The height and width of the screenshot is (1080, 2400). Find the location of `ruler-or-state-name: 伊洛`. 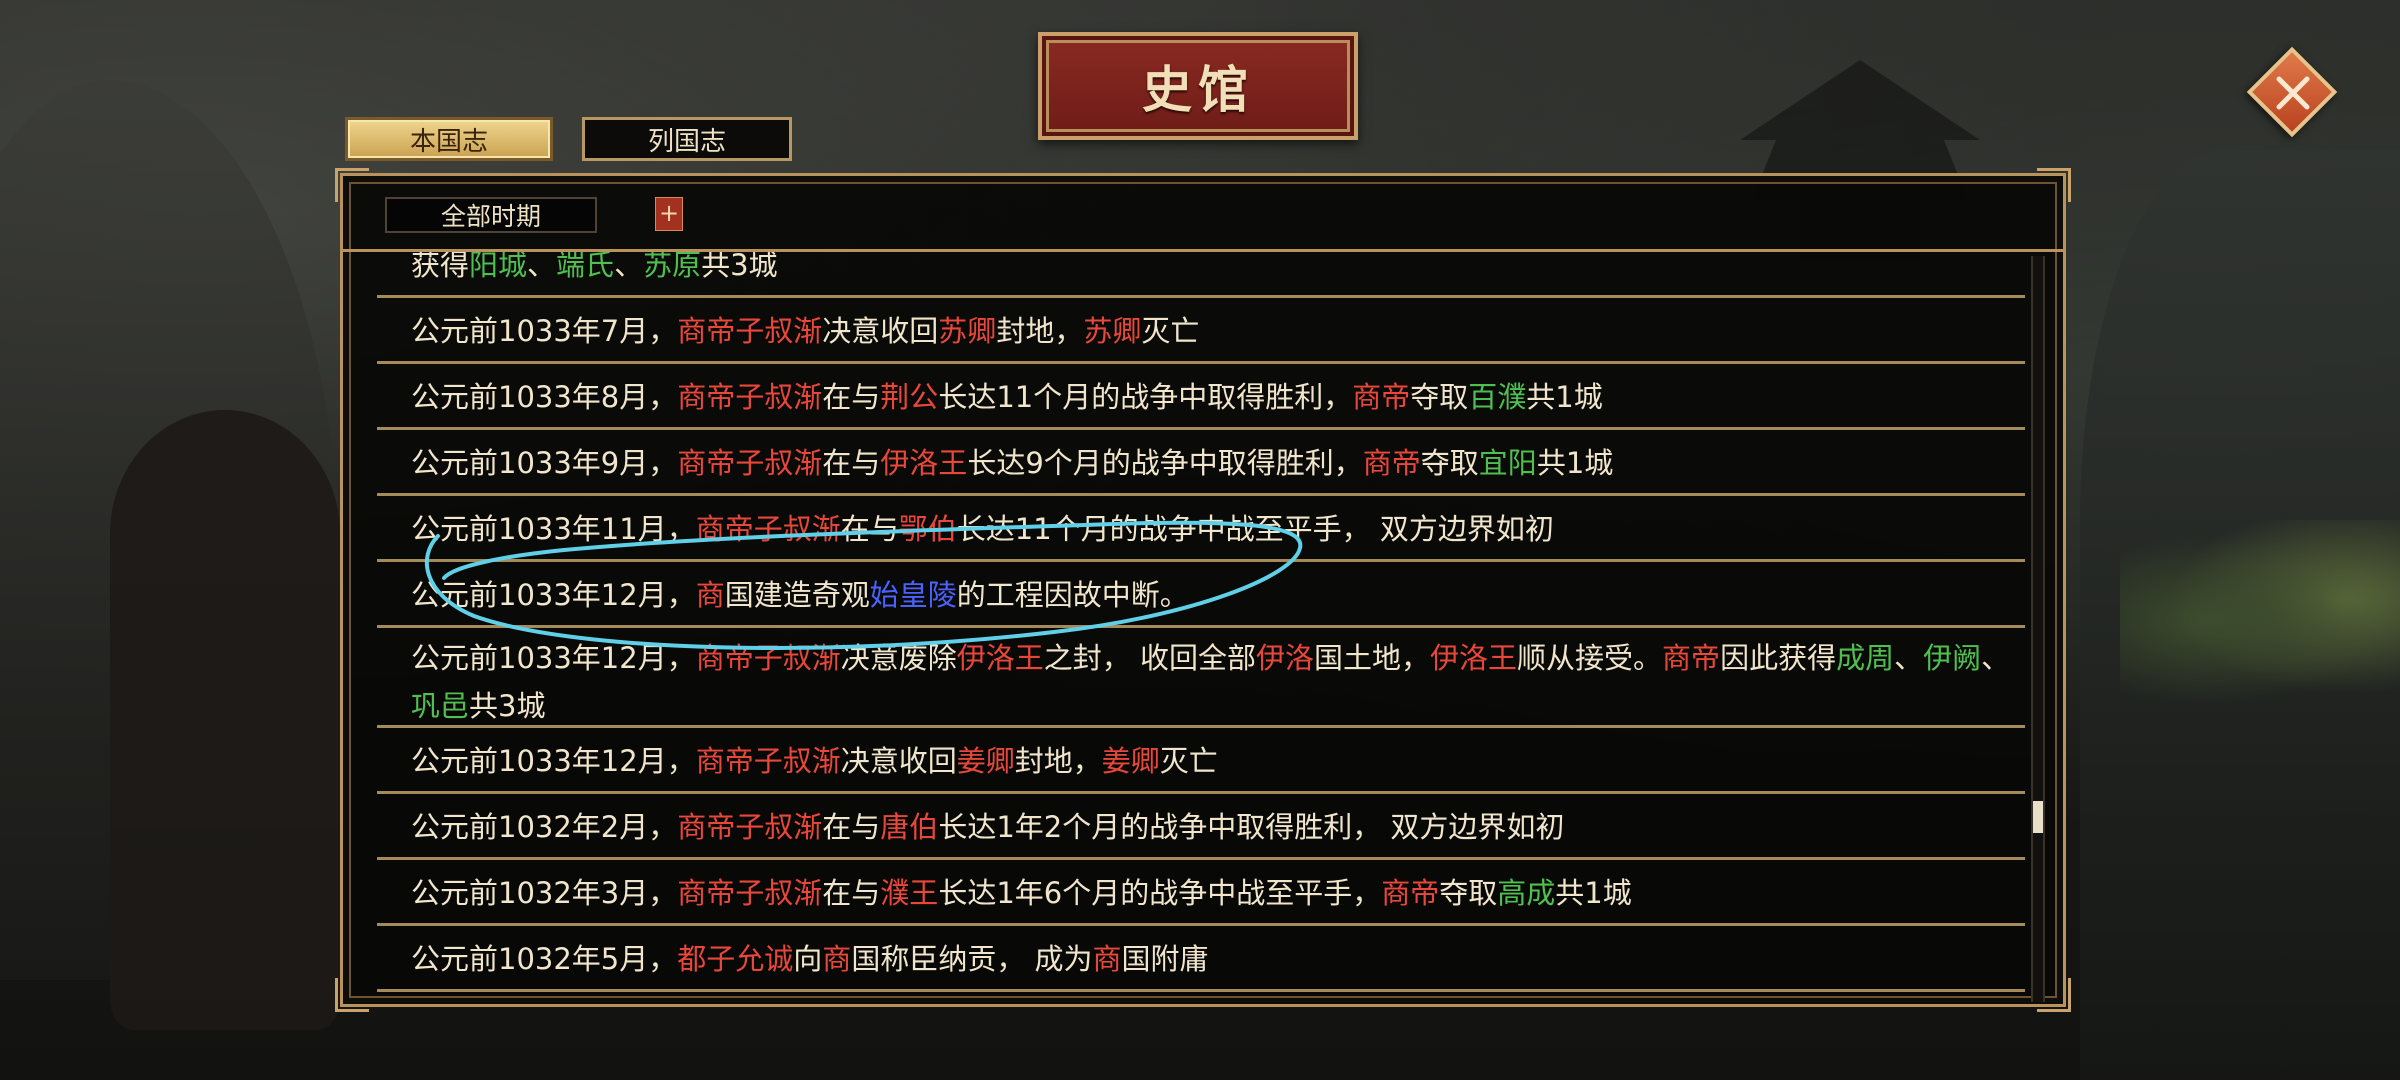

ruler-or-state-name: 伊洛 is located at coordinates (1284, 658).